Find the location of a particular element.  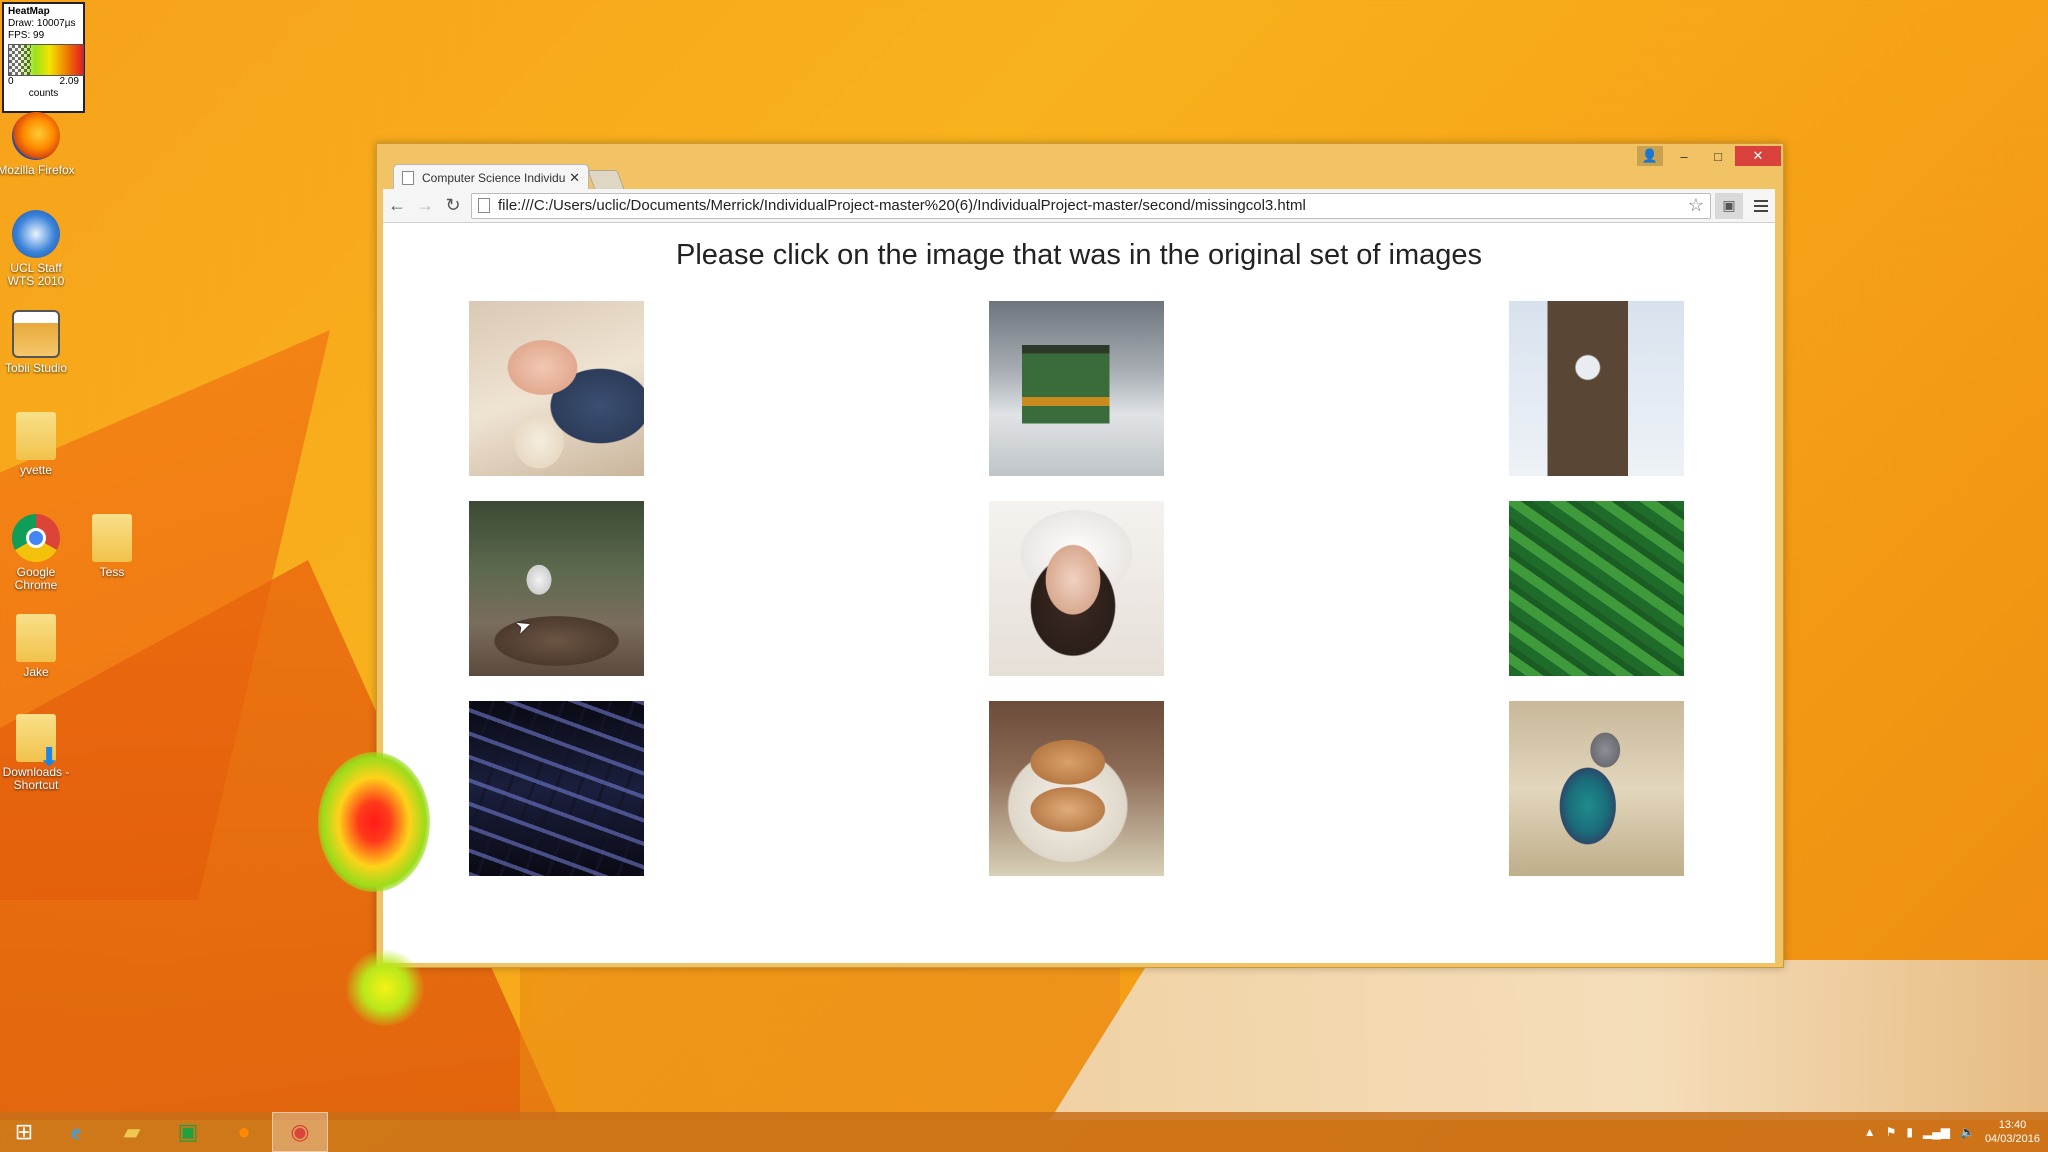

heatmap-max: 2.09 is located at coordinates (69, 81).